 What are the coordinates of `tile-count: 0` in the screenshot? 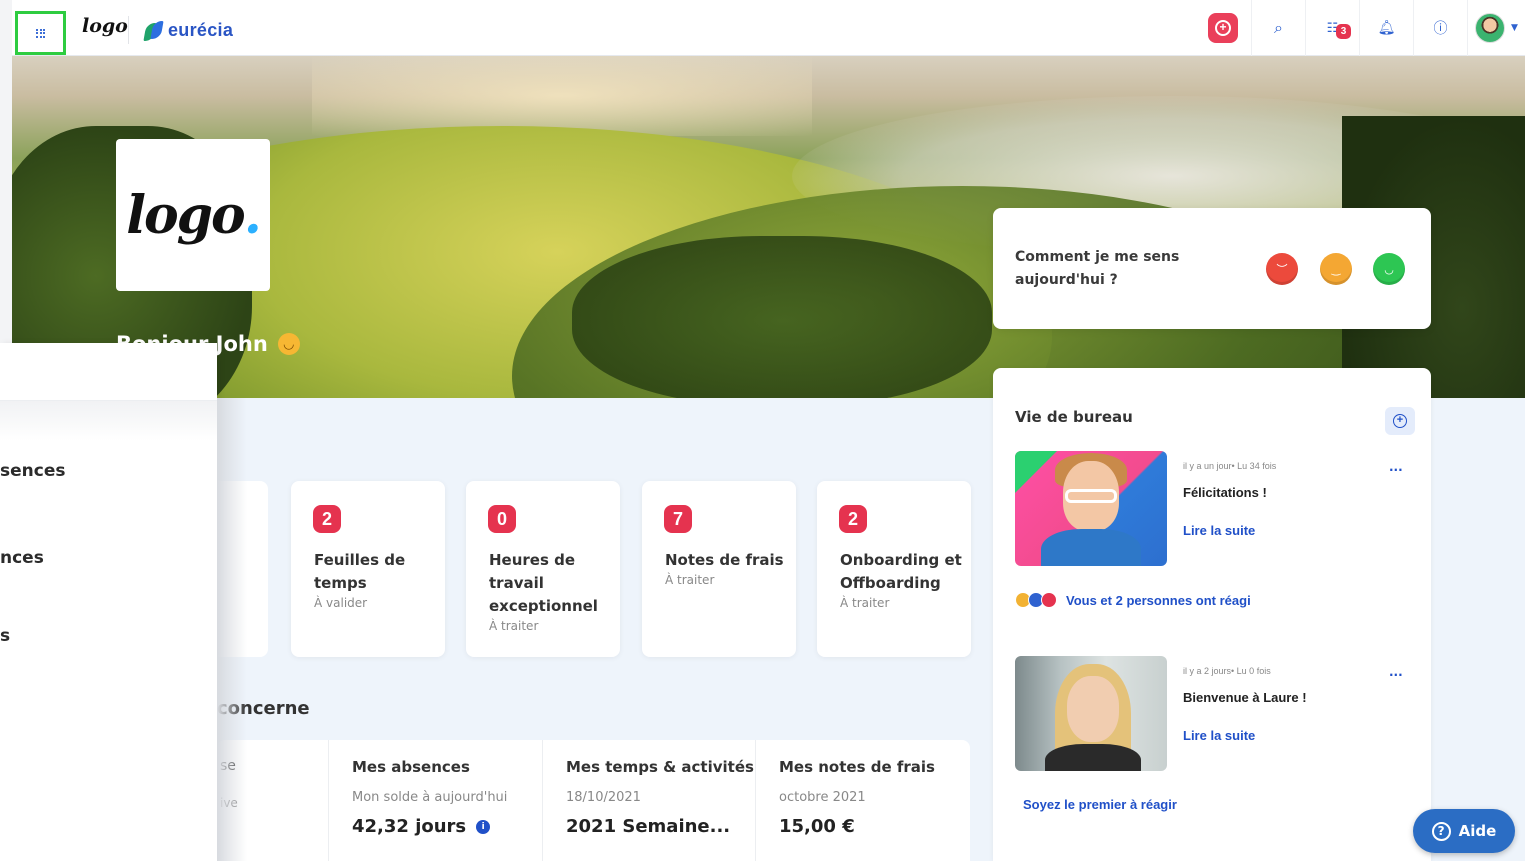 It's located at (502, 519).